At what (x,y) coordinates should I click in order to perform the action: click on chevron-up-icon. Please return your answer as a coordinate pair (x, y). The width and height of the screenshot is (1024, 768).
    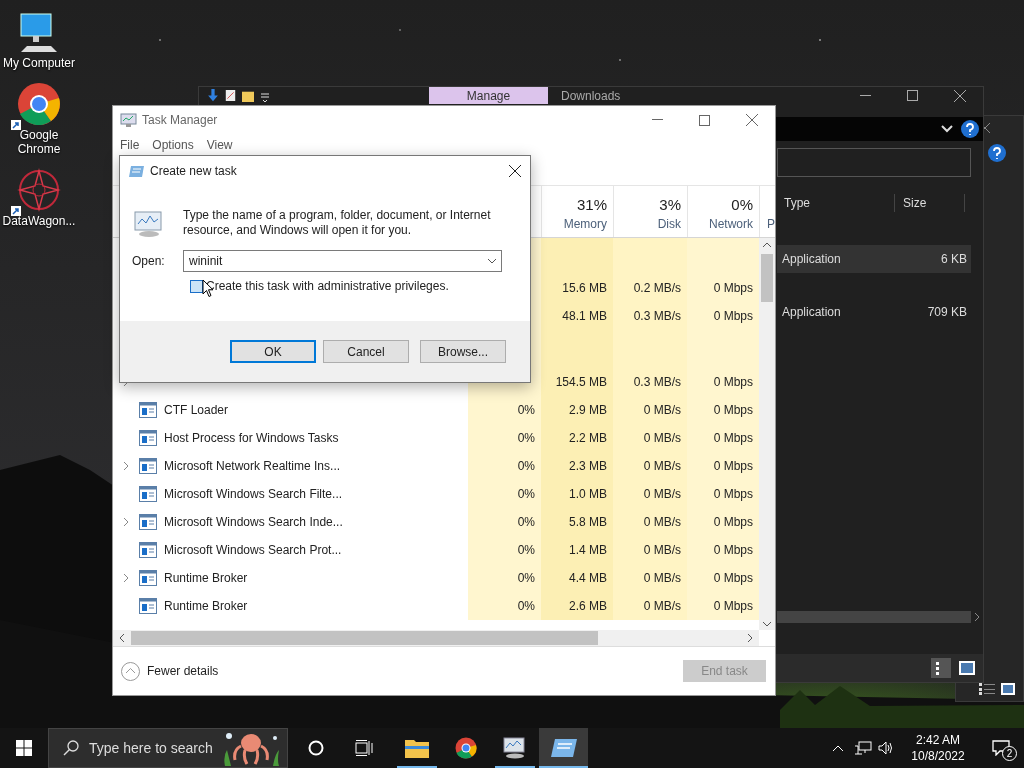
    Looking at the image, I should click on (767, 245).